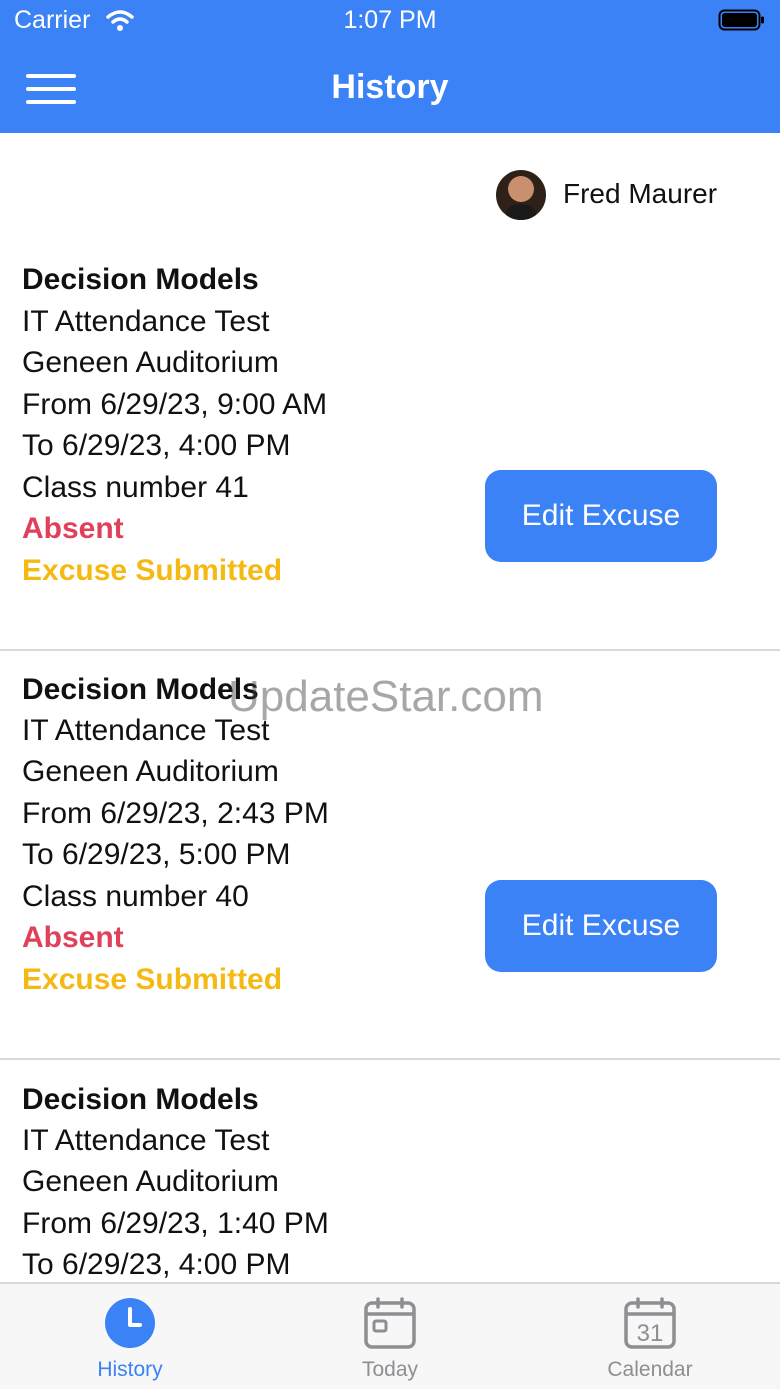  I want to click on avatar, so click(521, 195).